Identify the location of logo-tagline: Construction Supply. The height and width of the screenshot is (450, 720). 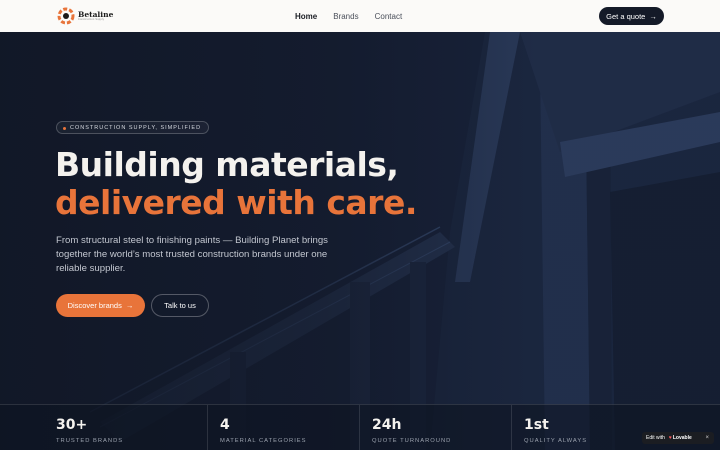
(91, 19).